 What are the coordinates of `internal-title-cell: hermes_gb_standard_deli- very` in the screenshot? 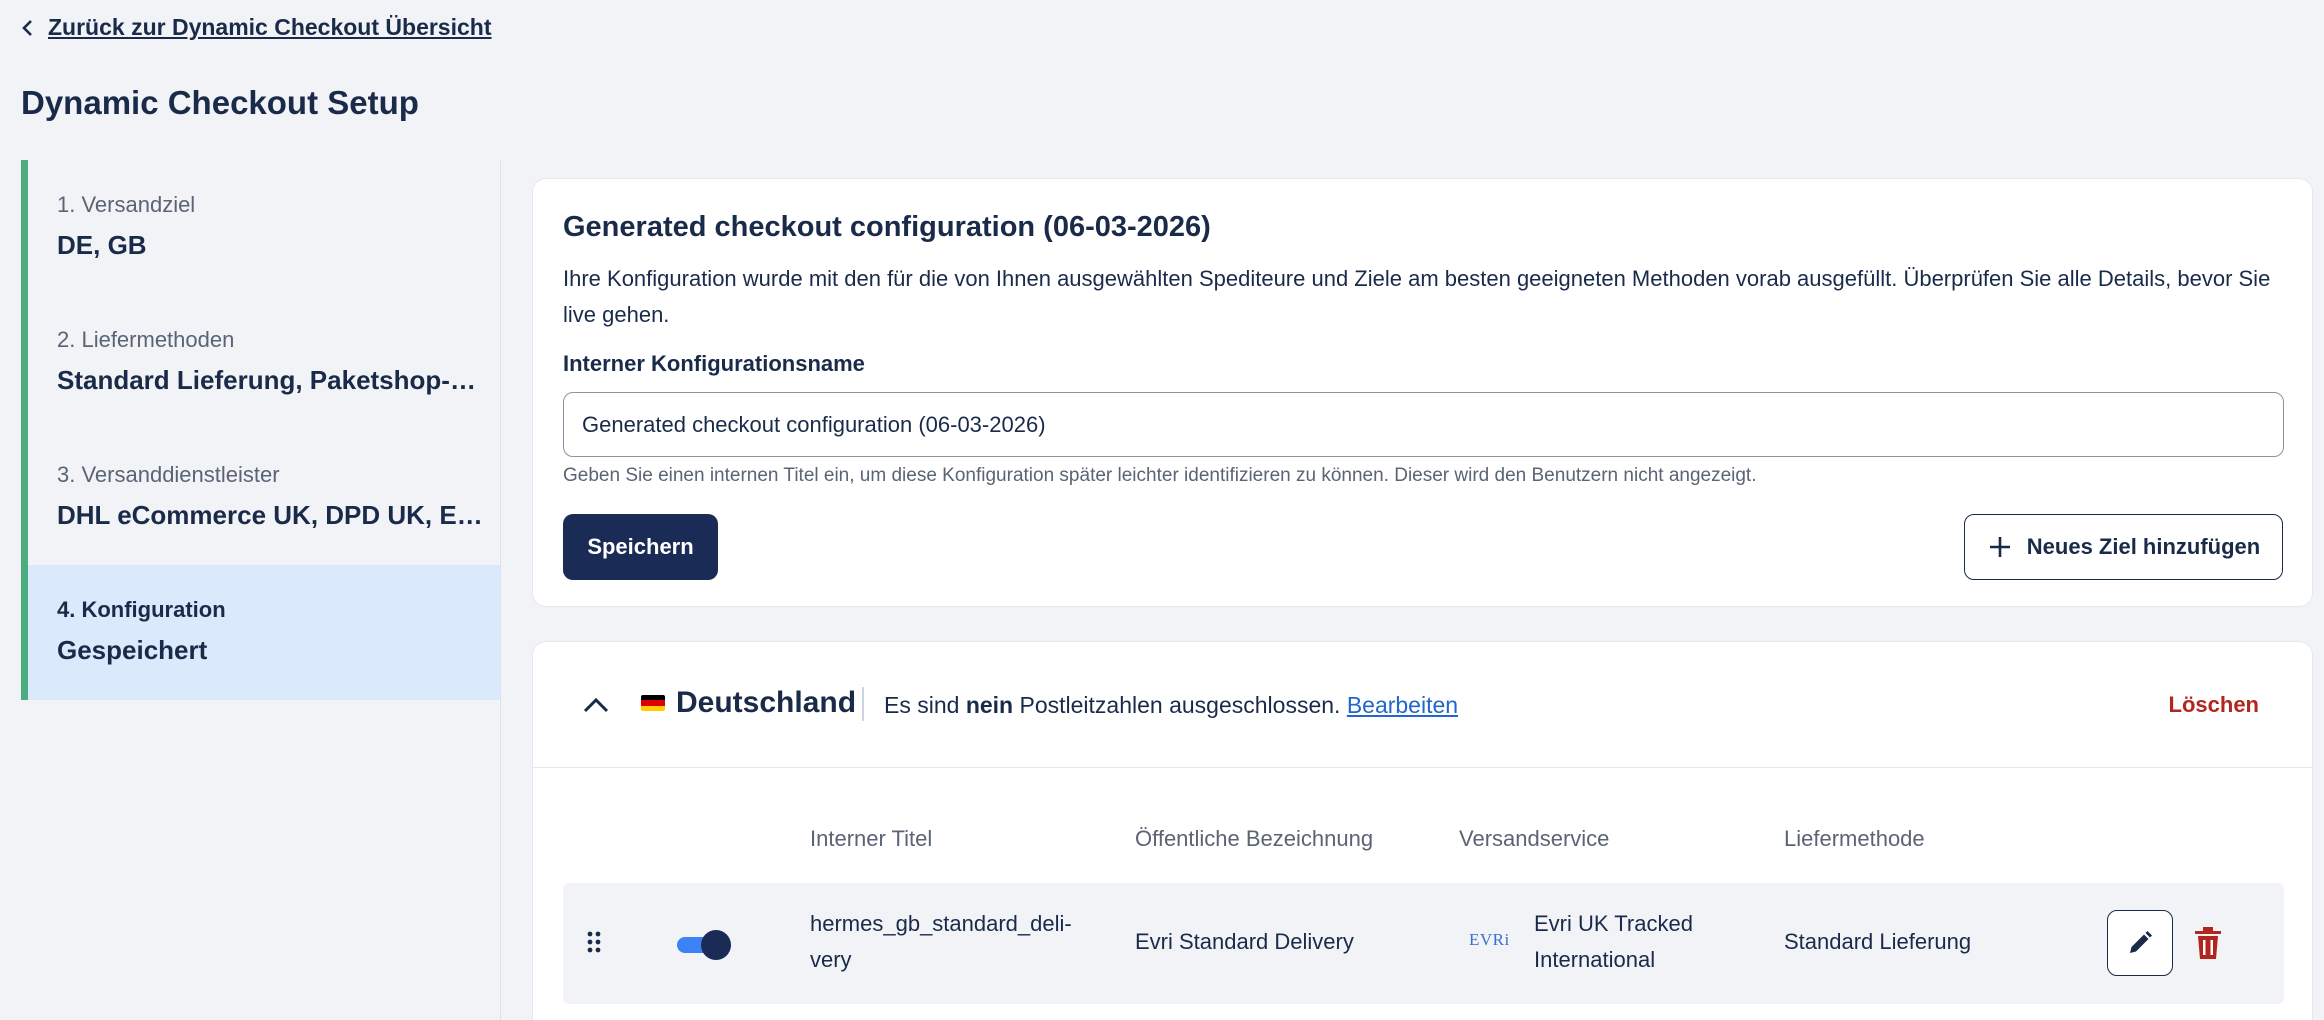 It's located at (941, 941).